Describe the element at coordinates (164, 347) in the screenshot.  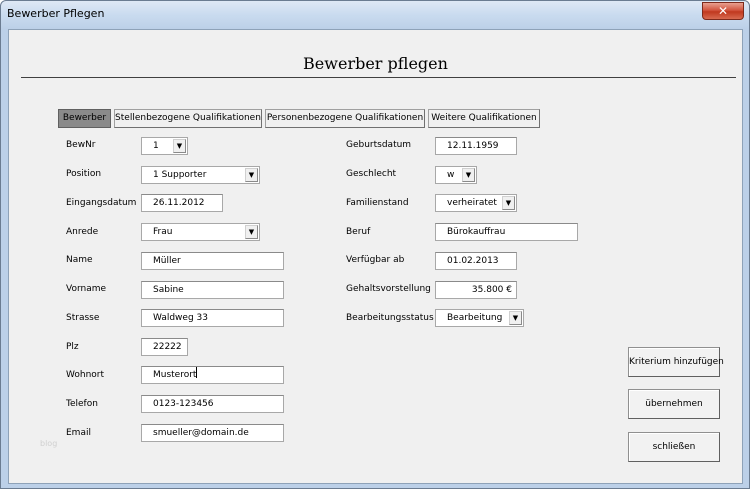
I see `plz-input: 22222` at that location.